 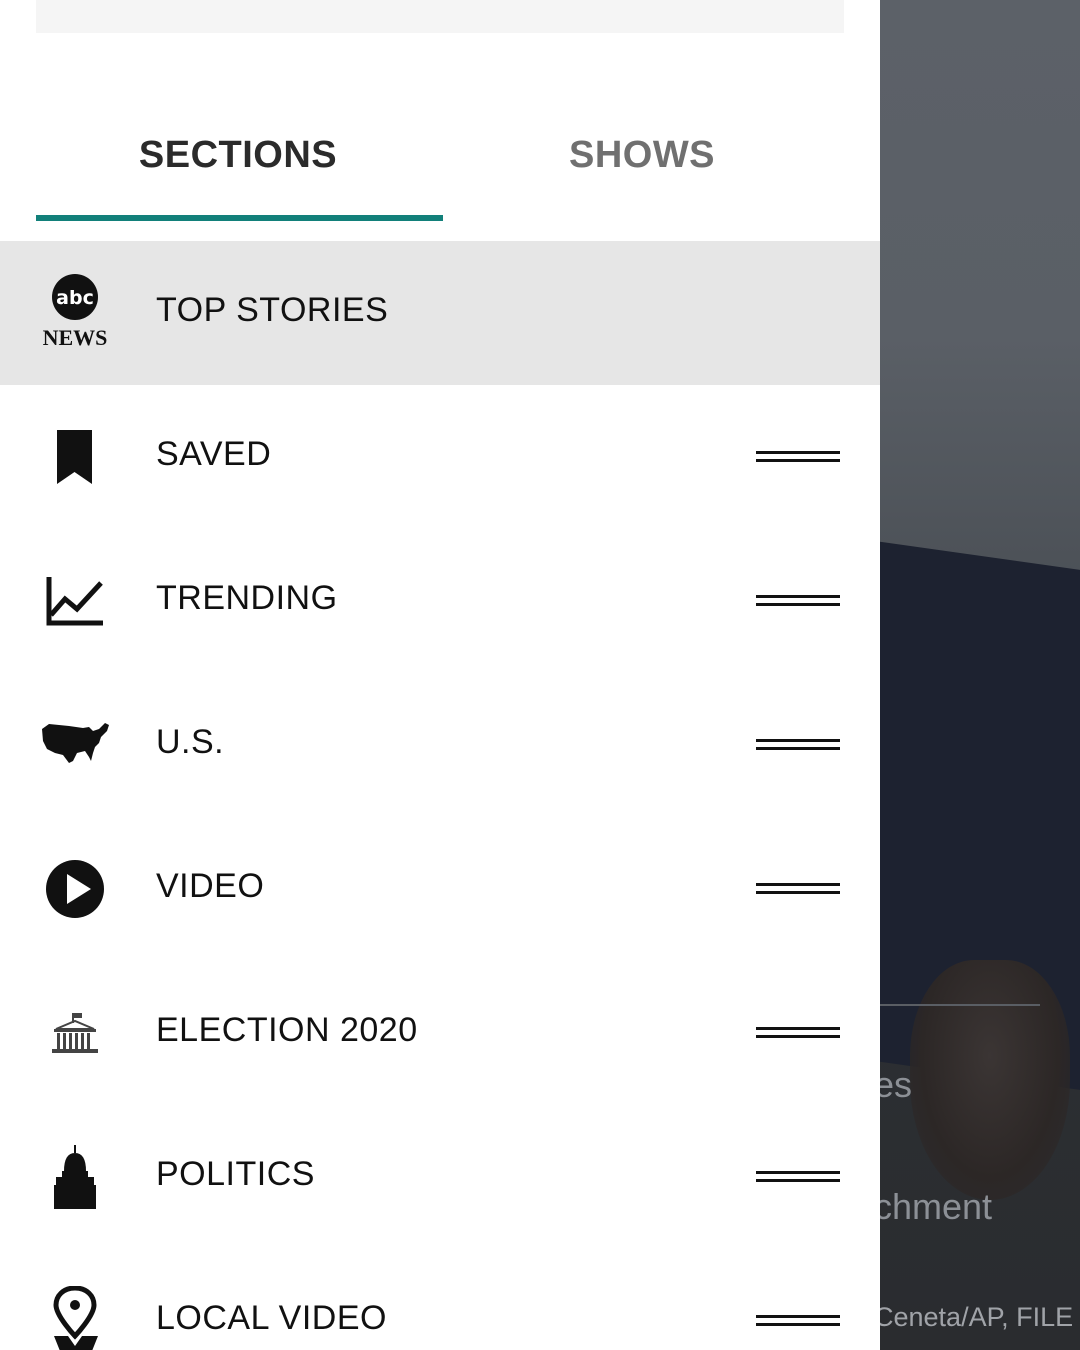 I want to click on section-item-top-stories: abc NEWS TOP STORIES, so click(x=440, y=313).